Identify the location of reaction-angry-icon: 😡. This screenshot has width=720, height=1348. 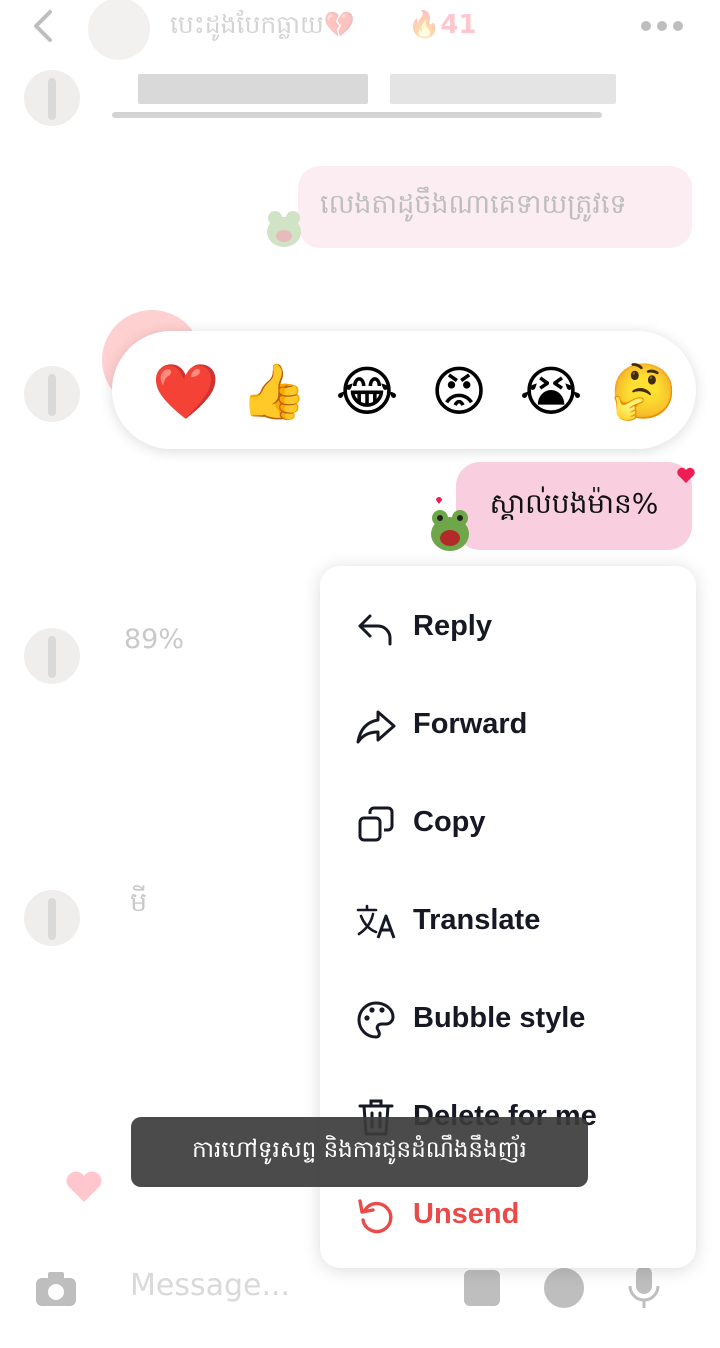
(459, 392).